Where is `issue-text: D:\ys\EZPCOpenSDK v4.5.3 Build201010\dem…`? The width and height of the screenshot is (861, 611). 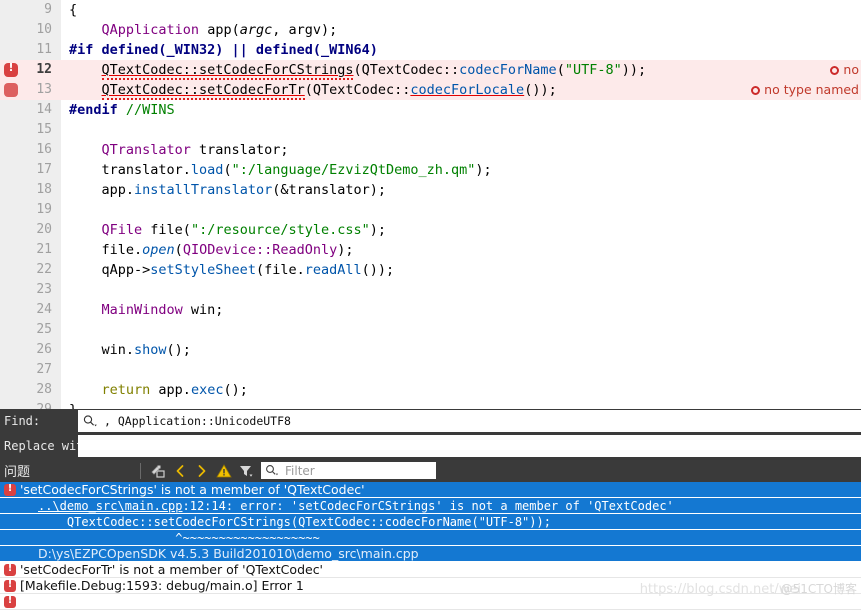 issue-text: D:\ys\EZPCOpenSDK v4.5.3 Build201010\dem… is located at coordinates (228, 553).